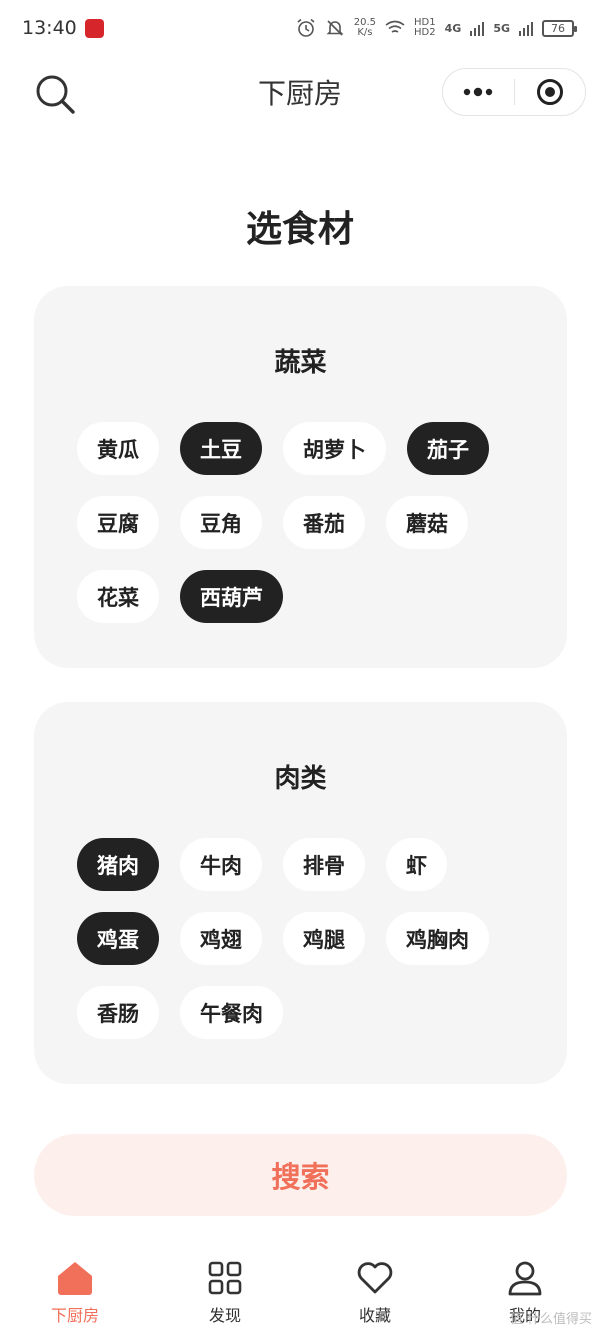 This screenshot has height=1333, width=600. Describe the element at coordinates (118, 938) in the screenshot. I see `ingredient-chip: 鸡蛋` at that location.